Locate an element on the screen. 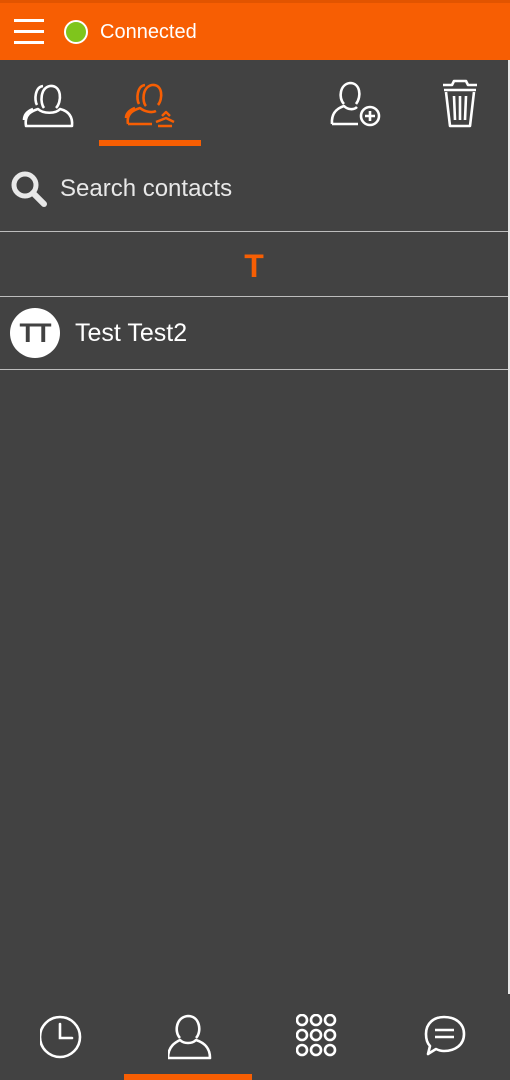 The image size is (510, 1080). section-letter: T is located at coordinates (254, 266).